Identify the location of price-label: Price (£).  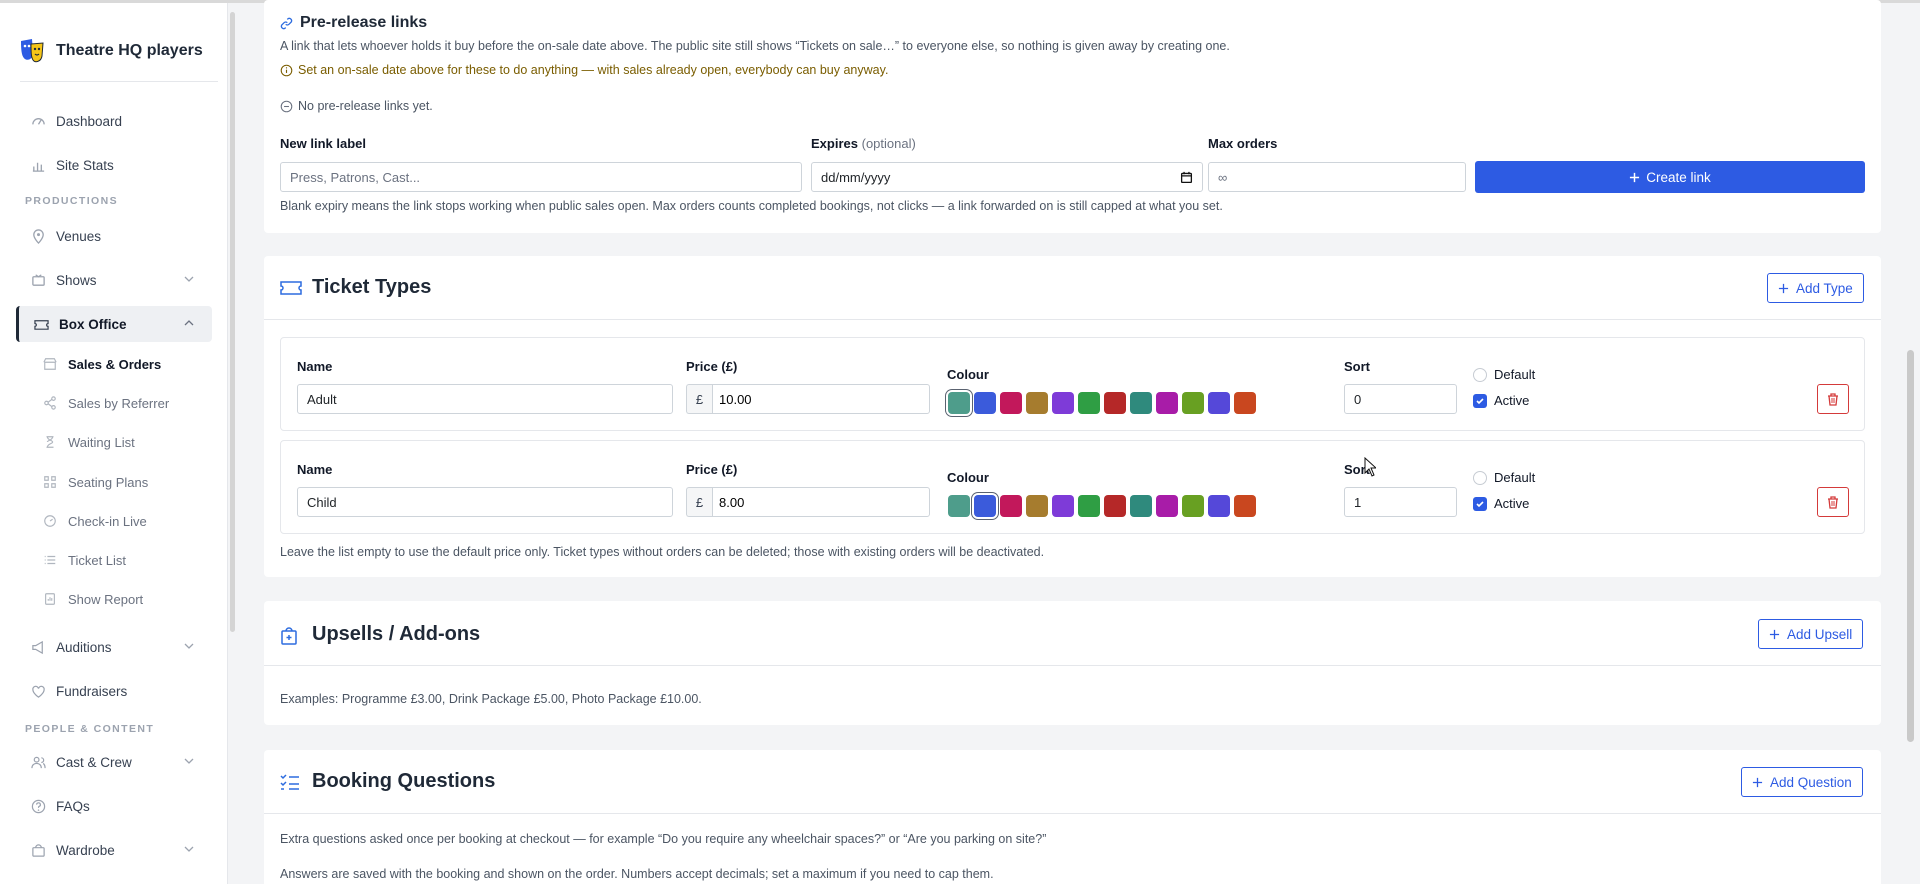
(712, 469).